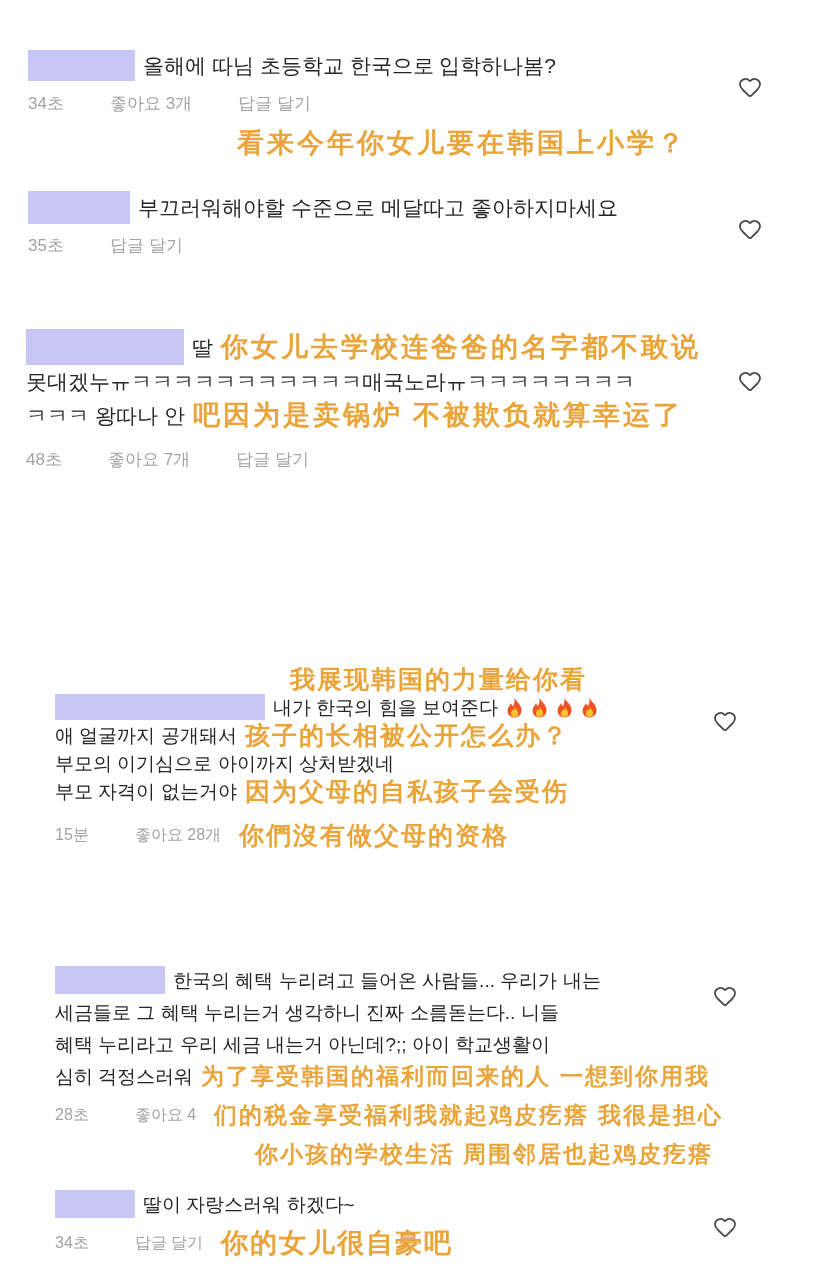 This screenshot has width=826, height=1288. Describe the element at coordinates (224, 763) in the screenshot. I see `comment-text: 부모의 이기심으로 아이까지 상처받겠네` at that location.